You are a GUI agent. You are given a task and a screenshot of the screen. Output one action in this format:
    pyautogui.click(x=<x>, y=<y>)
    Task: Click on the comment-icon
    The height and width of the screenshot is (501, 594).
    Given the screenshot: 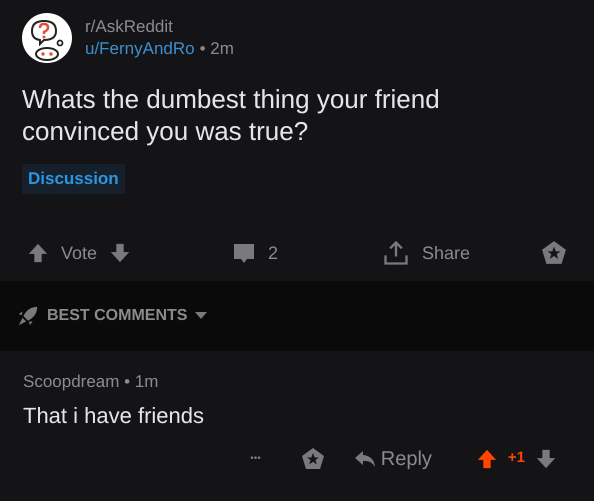 What is the action you would take?
    pyautogui.click(x=244, y=253)
    